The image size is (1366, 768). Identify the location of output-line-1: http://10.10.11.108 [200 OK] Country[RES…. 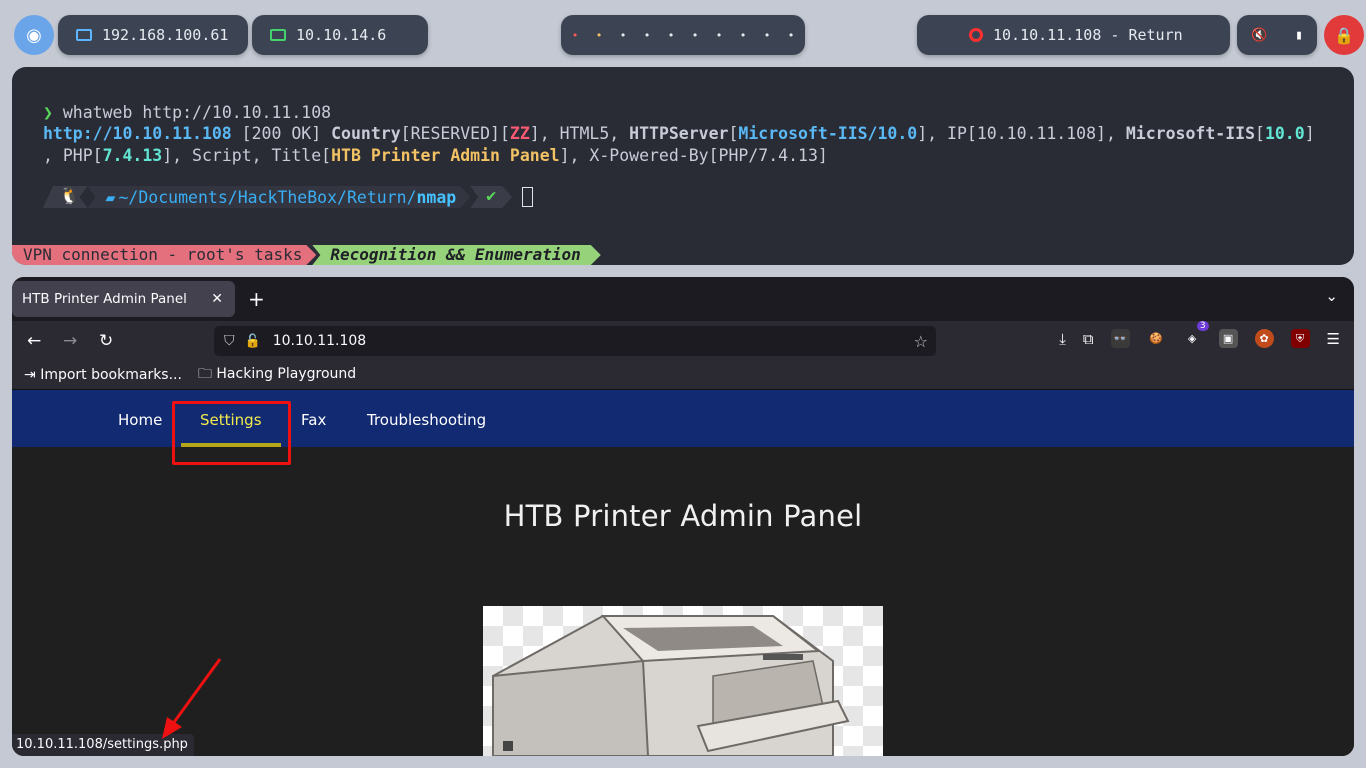
(679, 133).